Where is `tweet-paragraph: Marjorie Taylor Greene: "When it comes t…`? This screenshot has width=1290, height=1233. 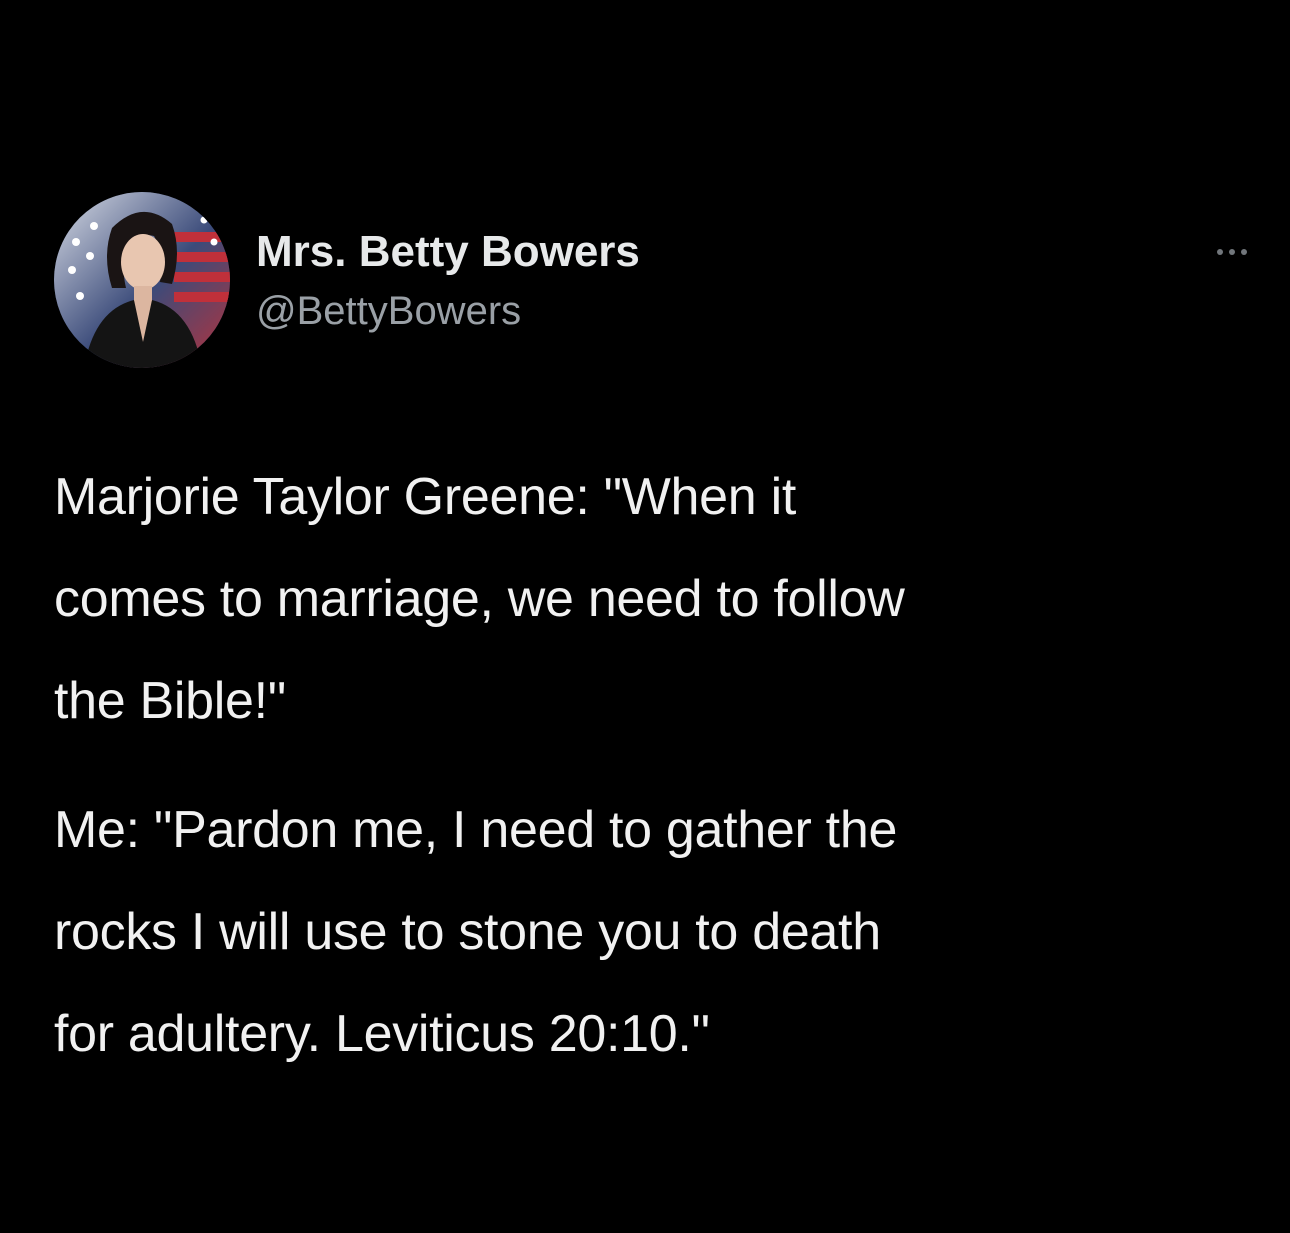 tweet-paragraph: Marjorie Taylor Greene: "When it comes t… is located at coordinates (479, 599).